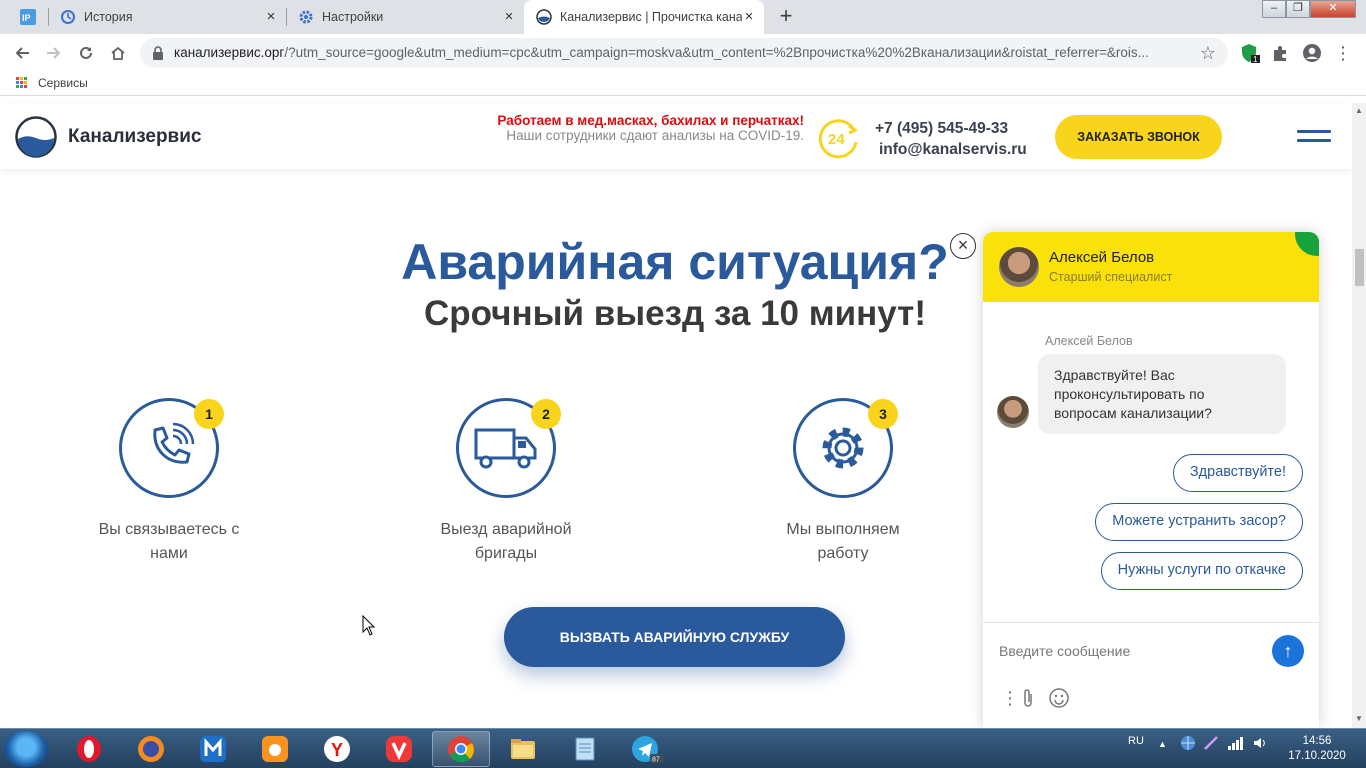  What do you see at coordinates (134, 137) in the screenshot?
I see `brand-name: Канализервис` at bounding box center [134, 137].